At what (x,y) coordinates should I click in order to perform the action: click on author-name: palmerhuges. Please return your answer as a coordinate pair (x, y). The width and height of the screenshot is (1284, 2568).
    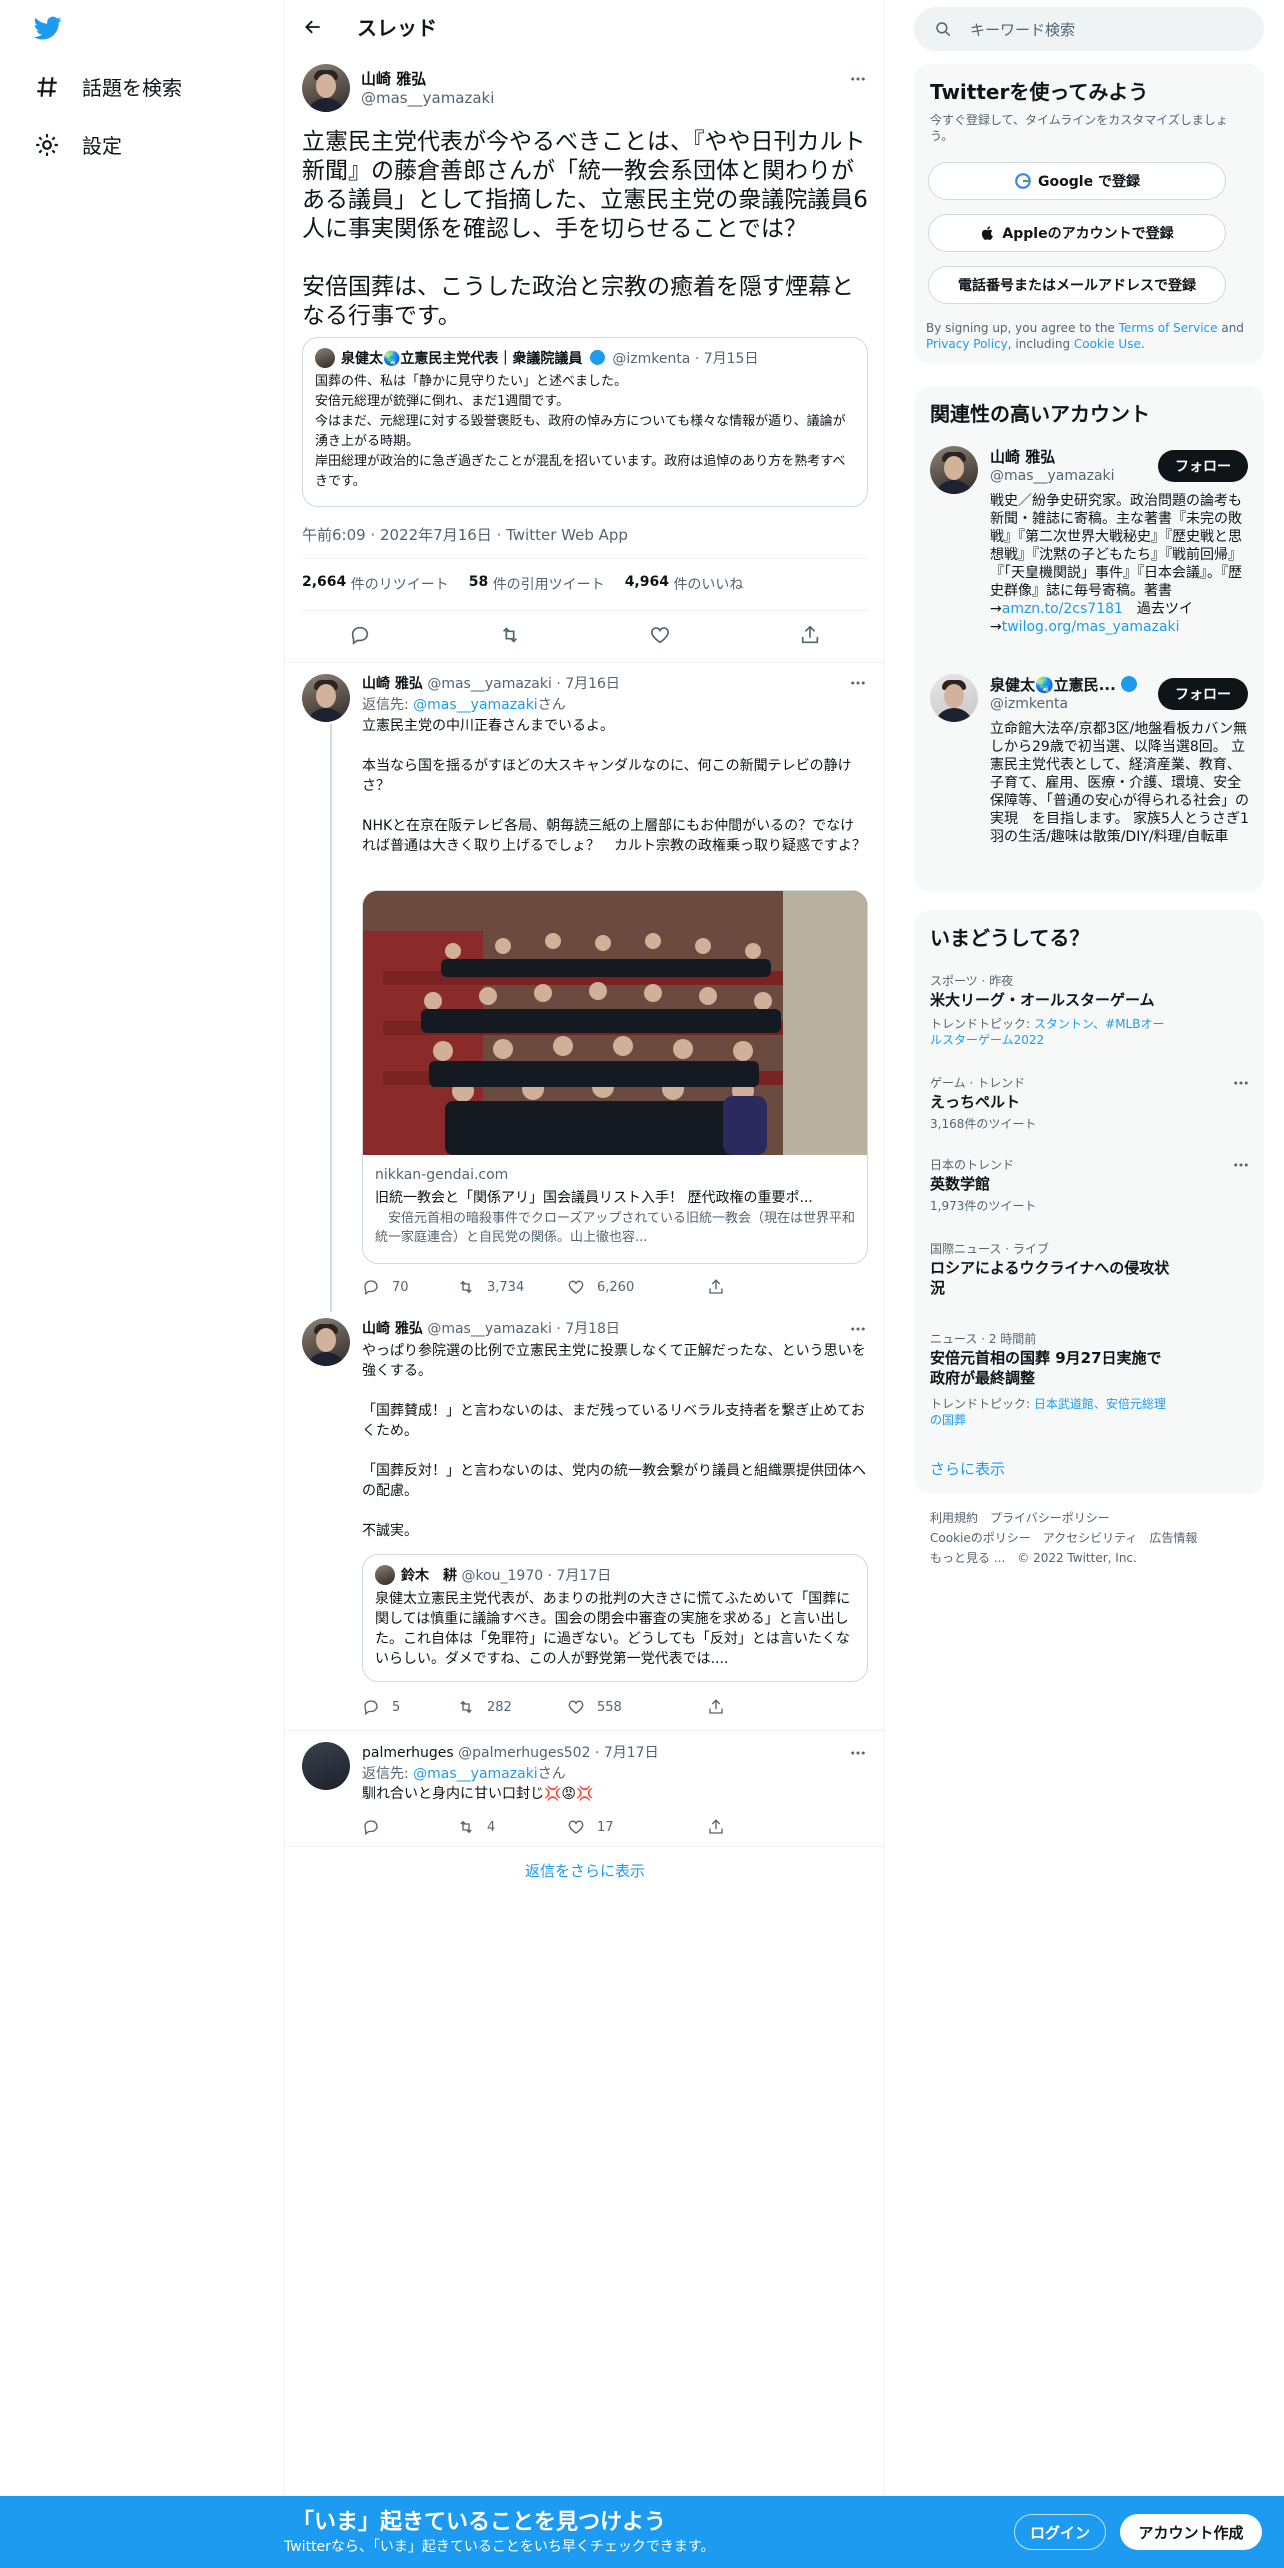
    Looking at the image, I should click on (408, 1753).